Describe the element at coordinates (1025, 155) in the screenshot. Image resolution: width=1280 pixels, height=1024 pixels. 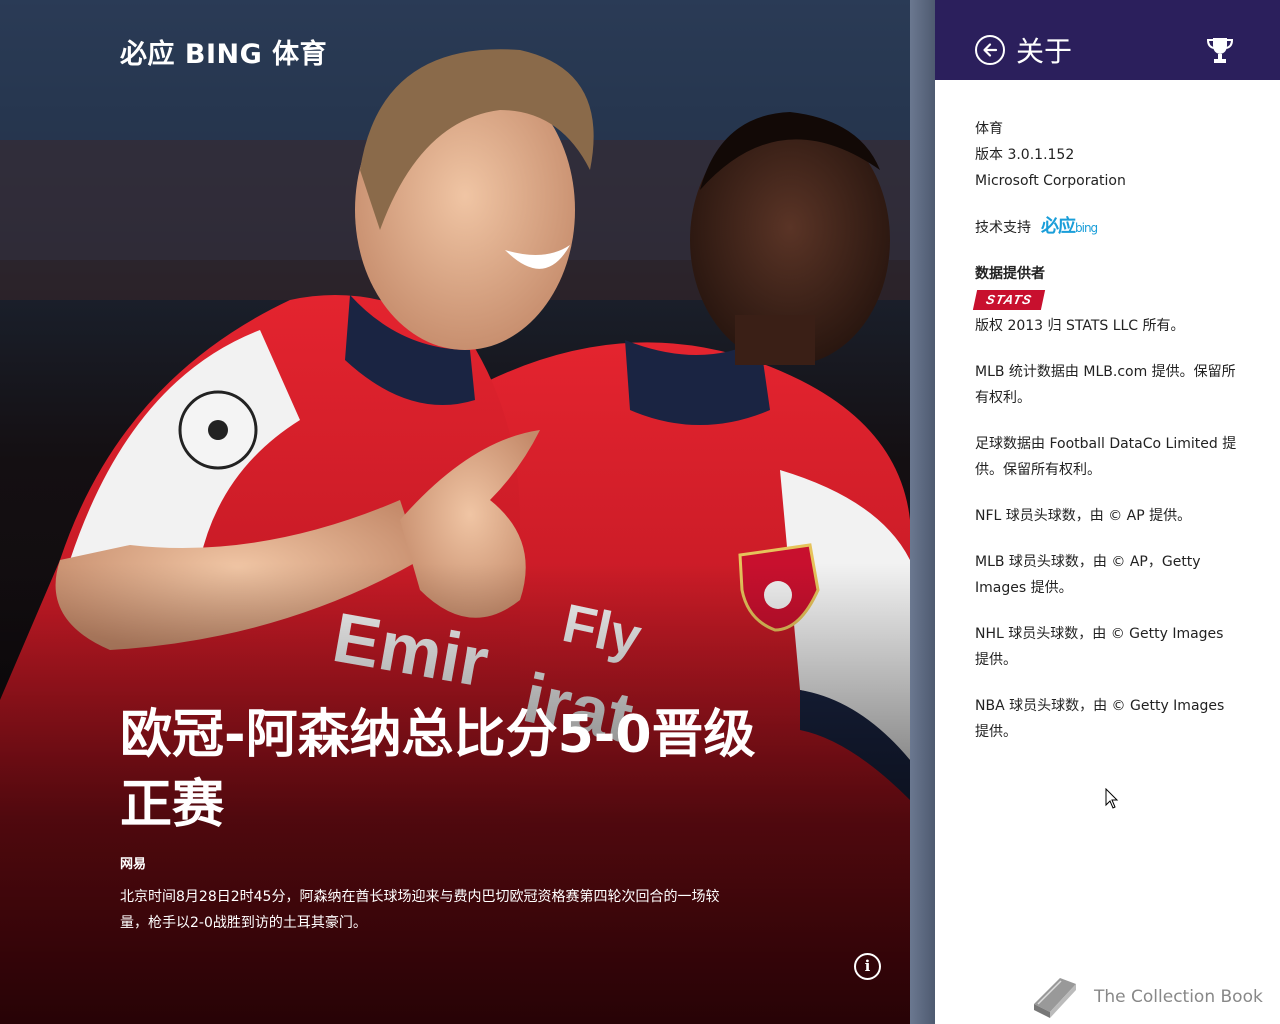
I see `version-text: 版本 3.0.1.152` at that location.